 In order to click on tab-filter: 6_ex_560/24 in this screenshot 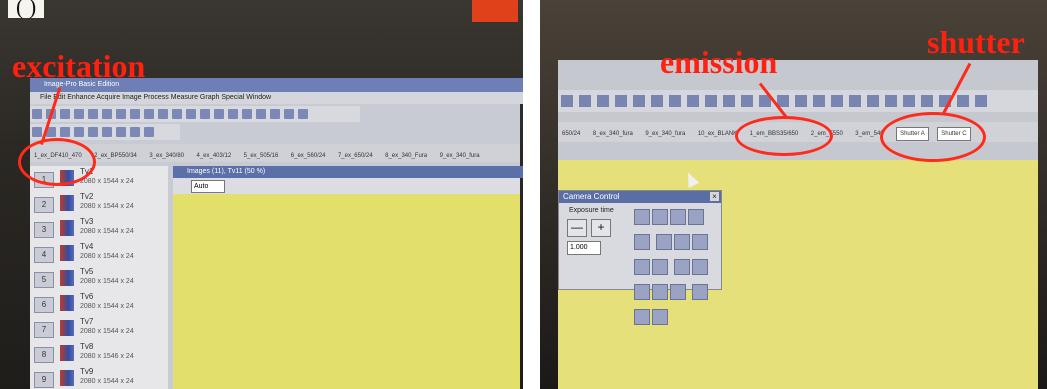, I will do `click(308, 156)`.